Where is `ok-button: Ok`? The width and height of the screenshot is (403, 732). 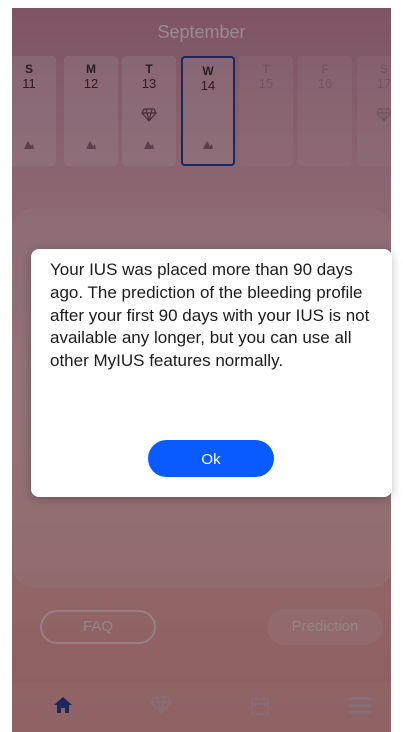
ok-button: Ok is located at coordinates (211, 458).